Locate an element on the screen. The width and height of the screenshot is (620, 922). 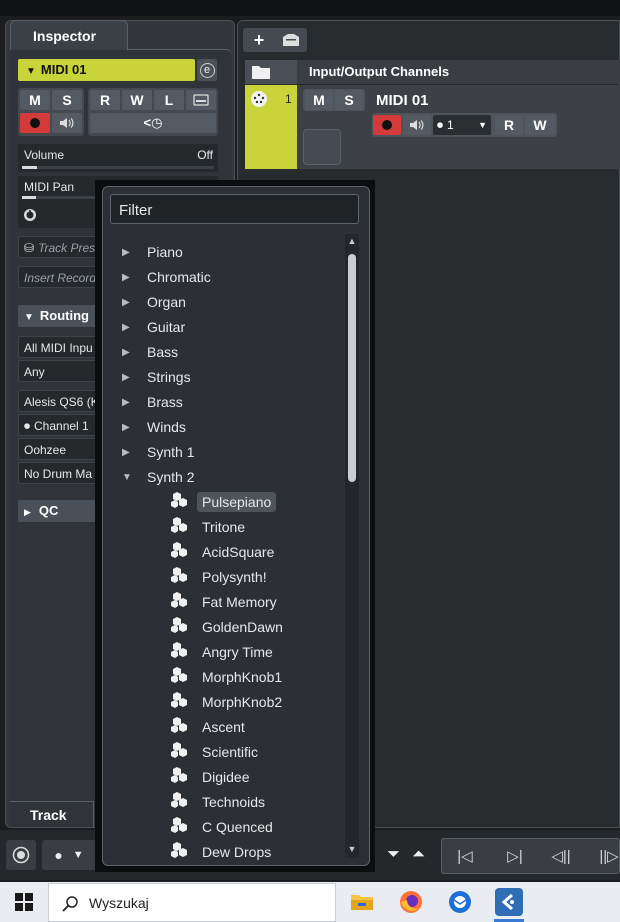
inspector-tab: Inspector is located at coordinates (69, 35).